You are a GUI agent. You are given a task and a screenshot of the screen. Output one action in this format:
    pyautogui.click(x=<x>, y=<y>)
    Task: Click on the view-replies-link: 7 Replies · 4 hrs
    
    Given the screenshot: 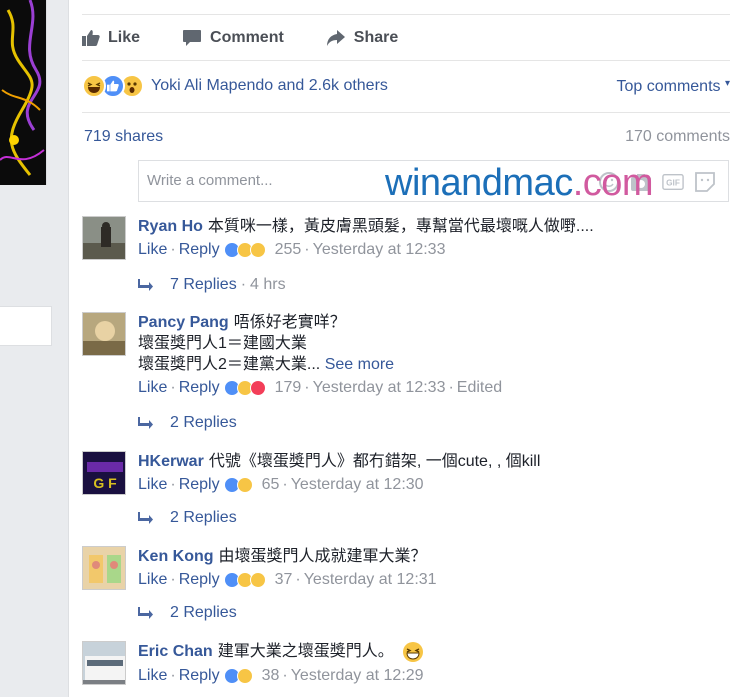 What is the action you would take?
    pyautogui.click(x=212, y=285)
    